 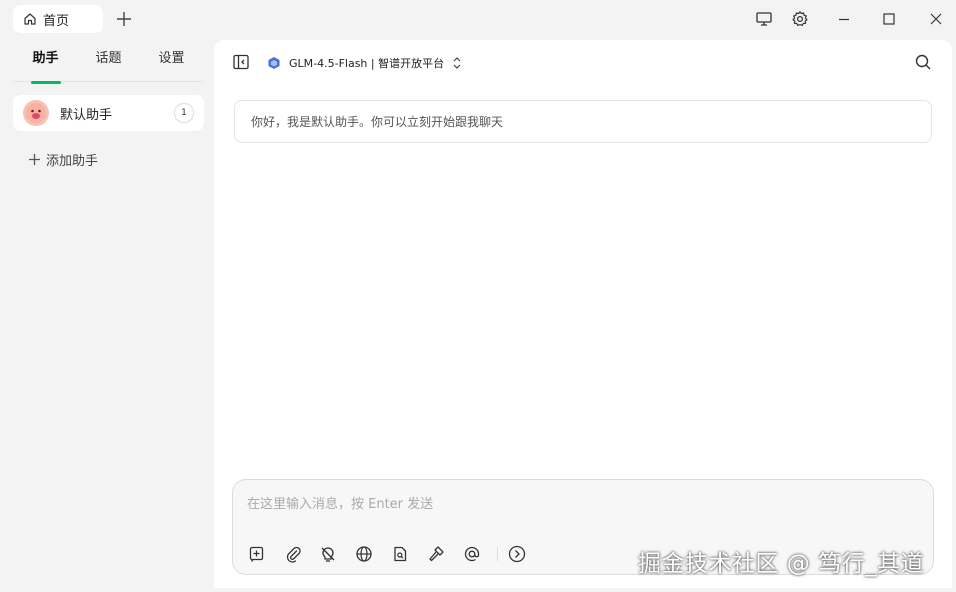 I want to click on tab-topics: 话题, so click(x=108, y=63).